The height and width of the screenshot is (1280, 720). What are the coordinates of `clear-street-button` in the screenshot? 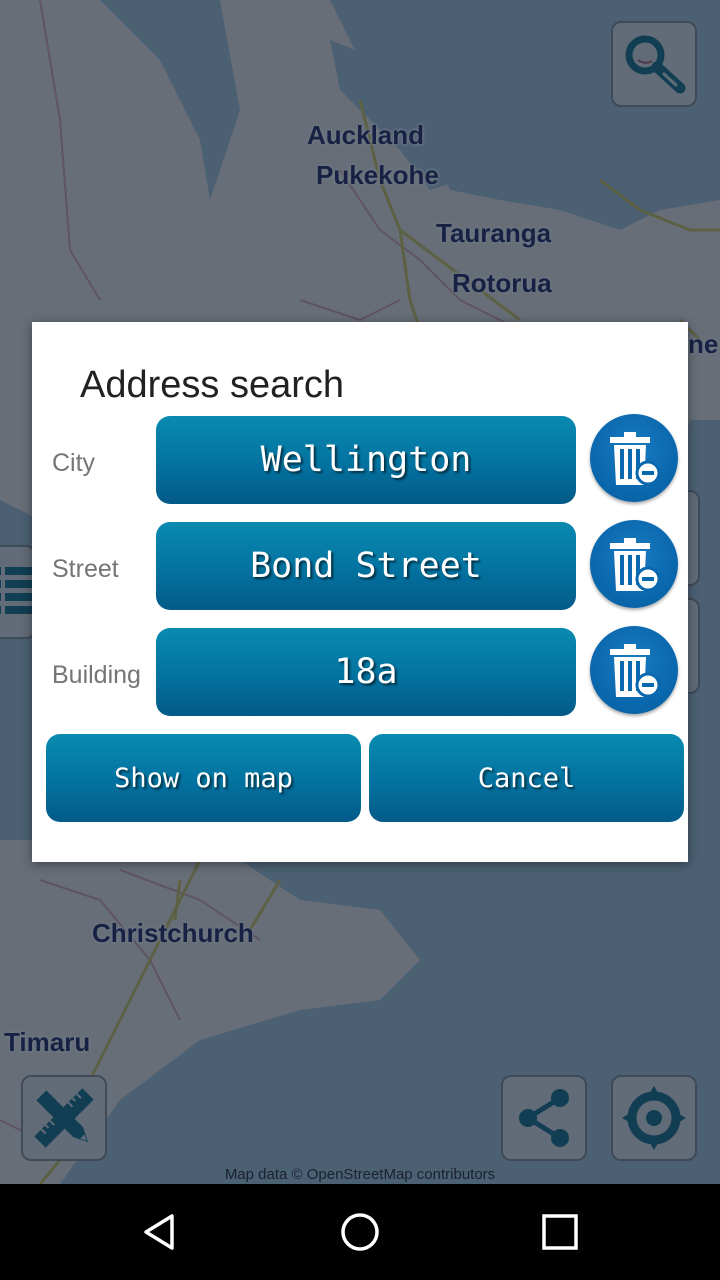 It's located at (634, 564).